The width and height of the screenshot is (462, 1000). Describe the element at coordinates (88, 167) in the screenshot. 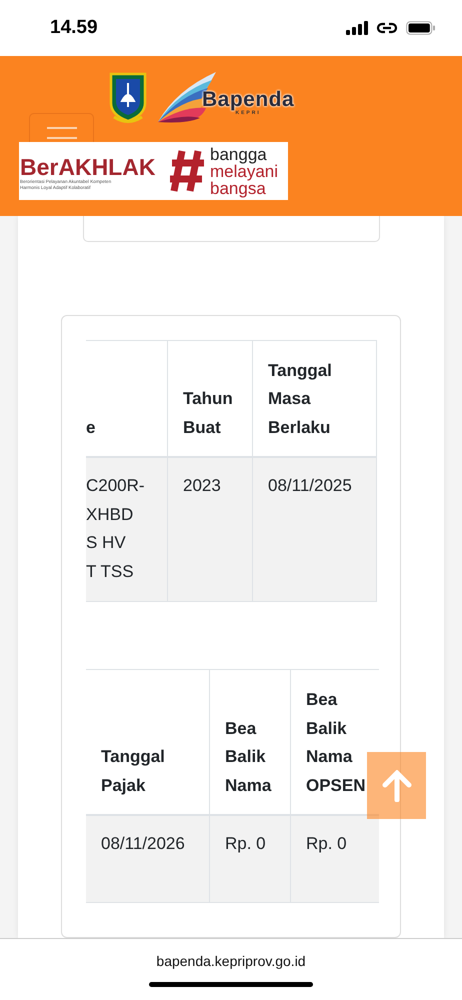

I see `banner-title: BerAKHLAK` at that location.